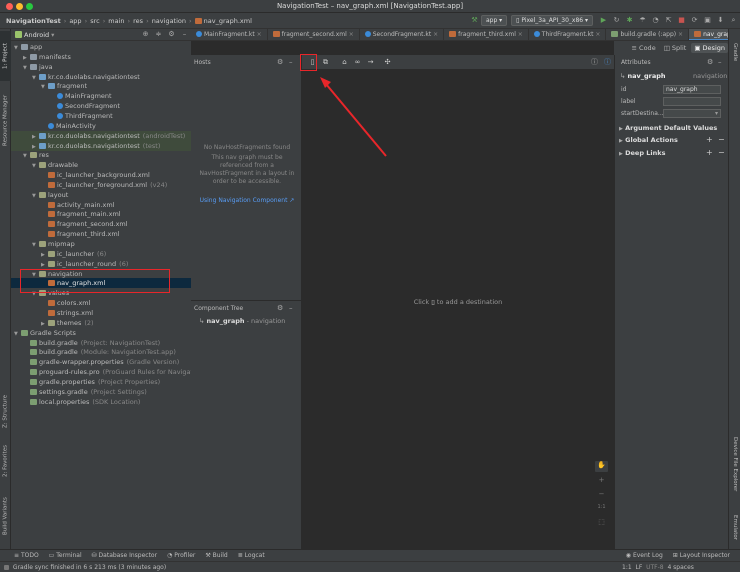 Image resolution: width=740 pixels, height=572 pixels. What do you see at coordinates (85, 106) in the screenshot?
I see `tree-item: SecondFragment` at bounding box center [85, 106].